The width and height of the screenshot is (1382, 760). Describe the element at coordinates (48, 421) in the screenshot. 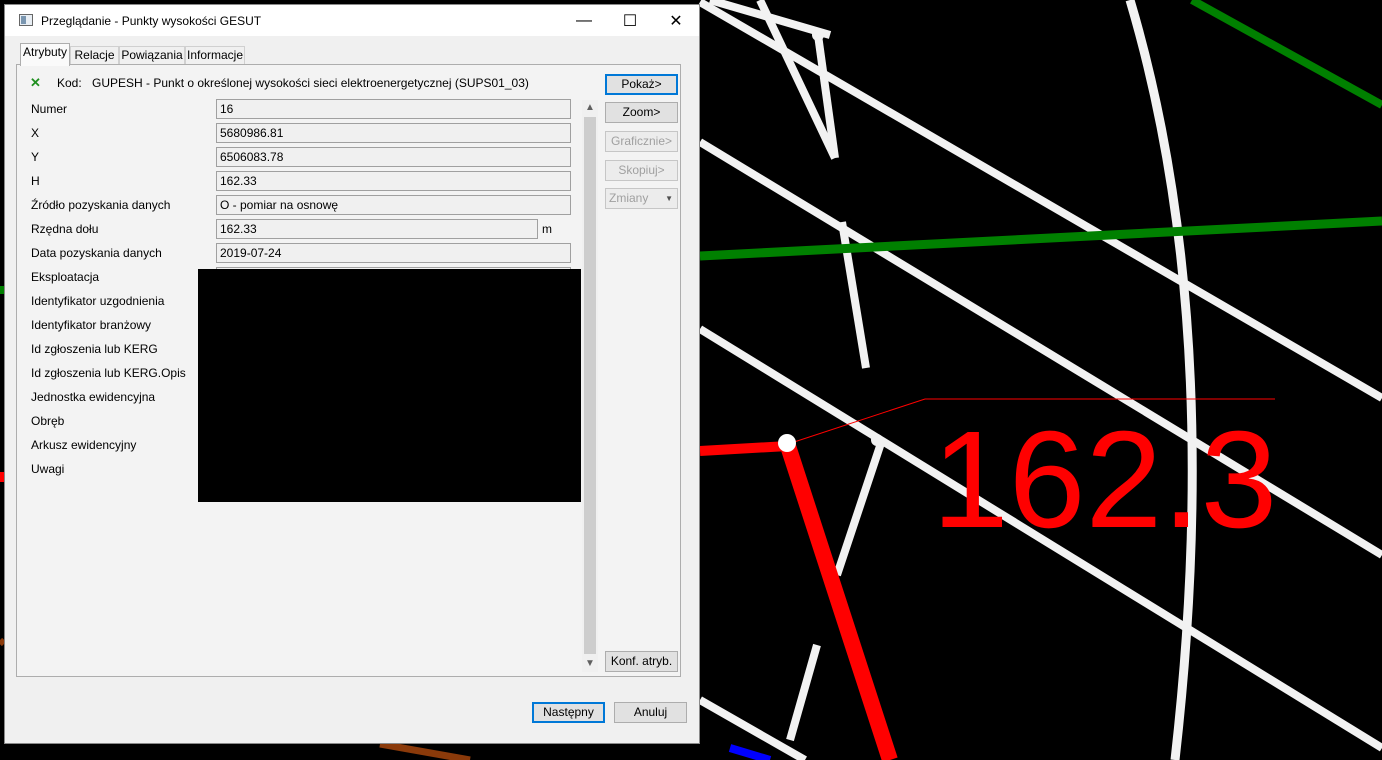

I see `field-label-obreb: Obręb` at that location.